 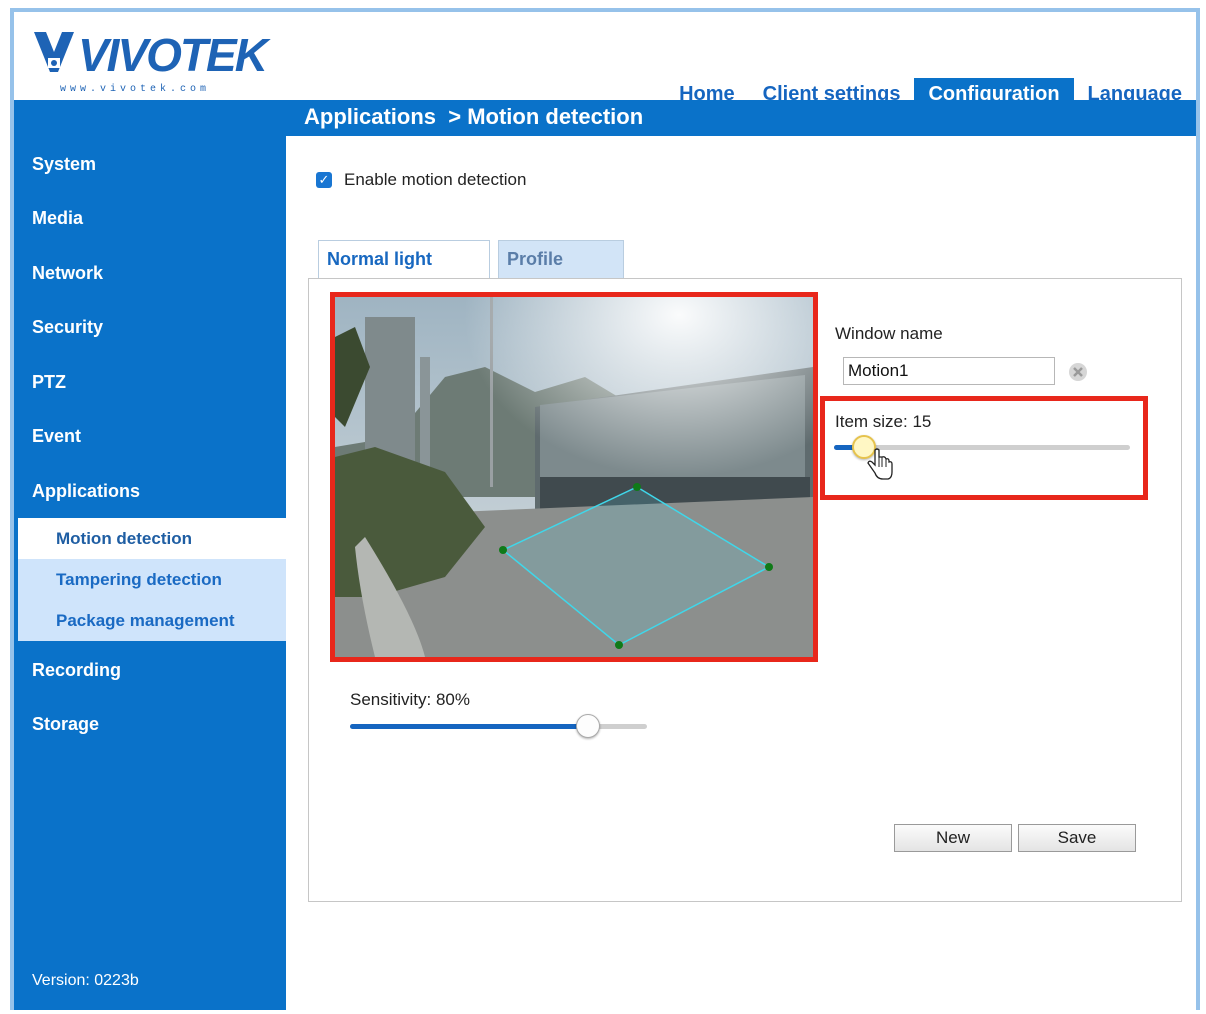 What do you see at coordinates (64, 164) in the screenshot?
I see `sidebar-item-system: System` at bounding box center [64, 164].